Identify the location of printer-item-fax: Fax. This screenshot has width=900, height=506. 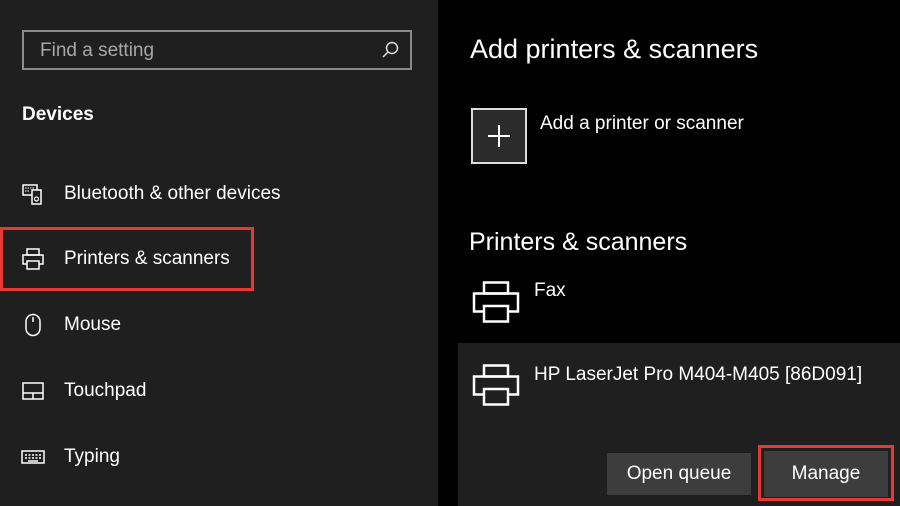
(550, 291).